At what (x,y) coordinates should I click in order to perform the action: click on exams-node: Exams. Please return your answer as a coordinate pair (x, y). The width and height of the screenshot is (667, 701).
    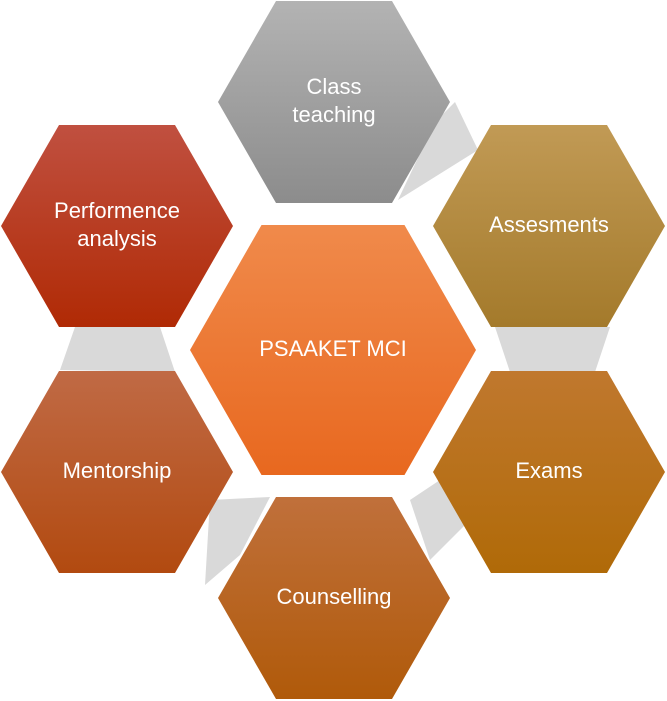
    Looking at the image, I should click on (549, 472).